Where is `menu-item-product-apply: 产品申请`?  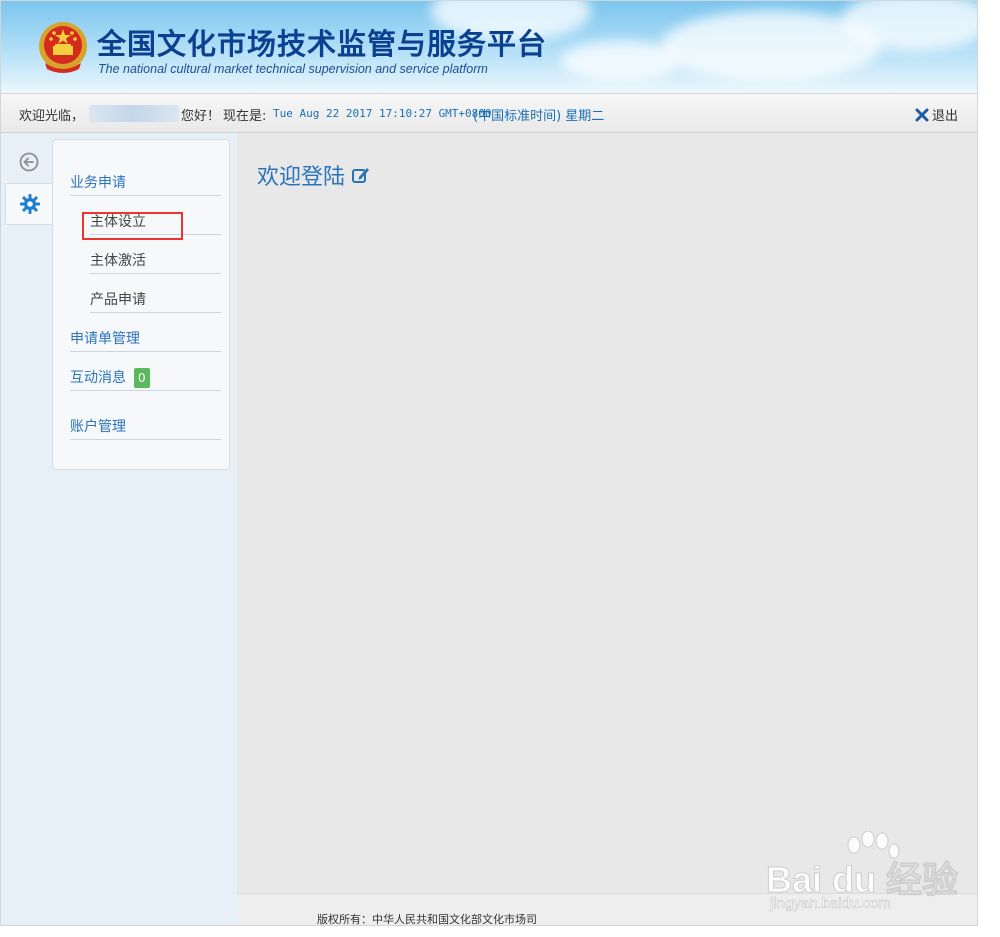 menu-item-product-apply: 产品申请 is located at coordinates (155, 300).